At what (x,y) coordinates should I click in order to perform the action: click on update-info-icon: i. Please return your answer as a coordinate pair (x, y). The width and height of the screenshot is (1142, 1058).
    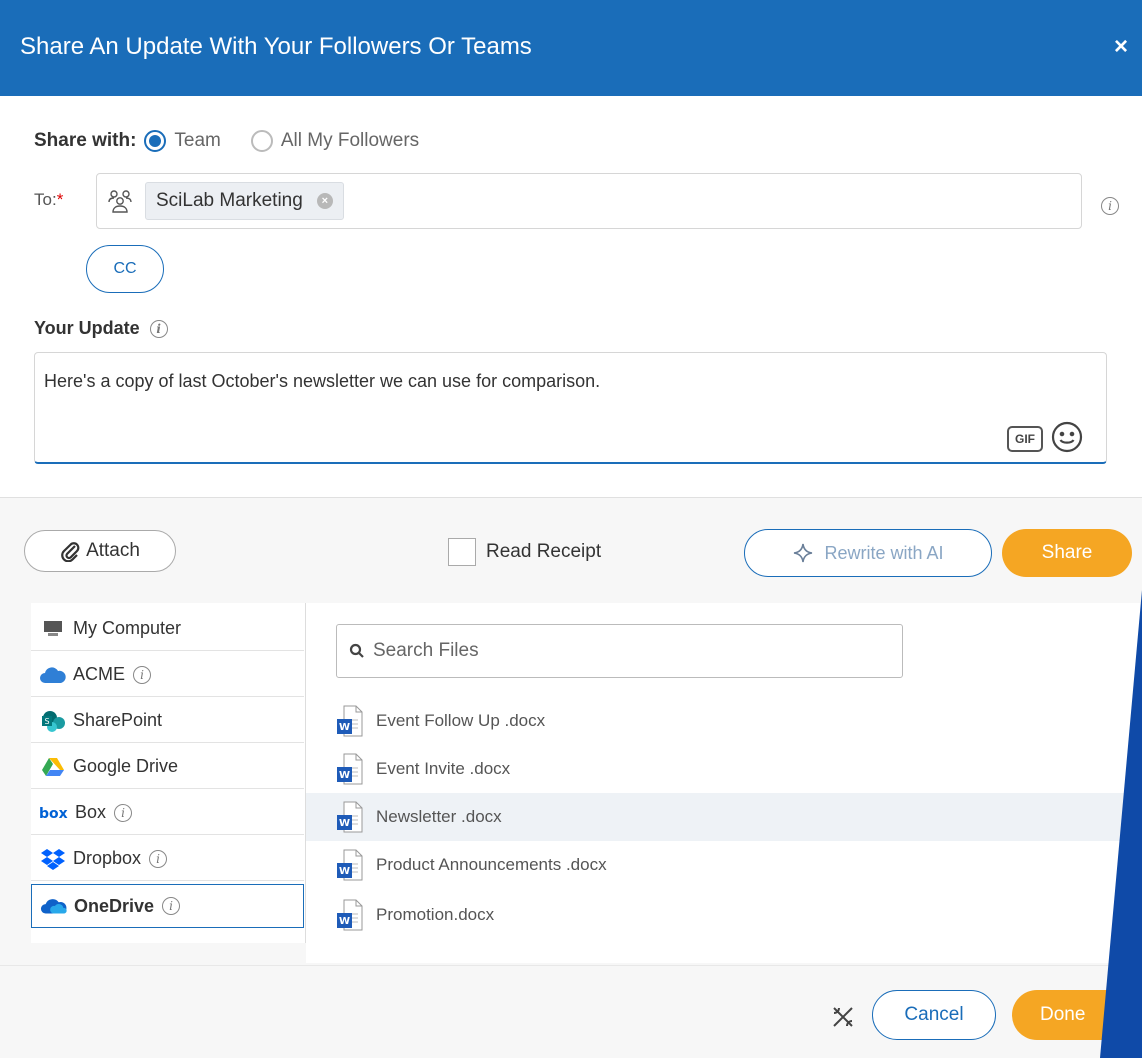
    Looking at the image, I should click on (158, 328).